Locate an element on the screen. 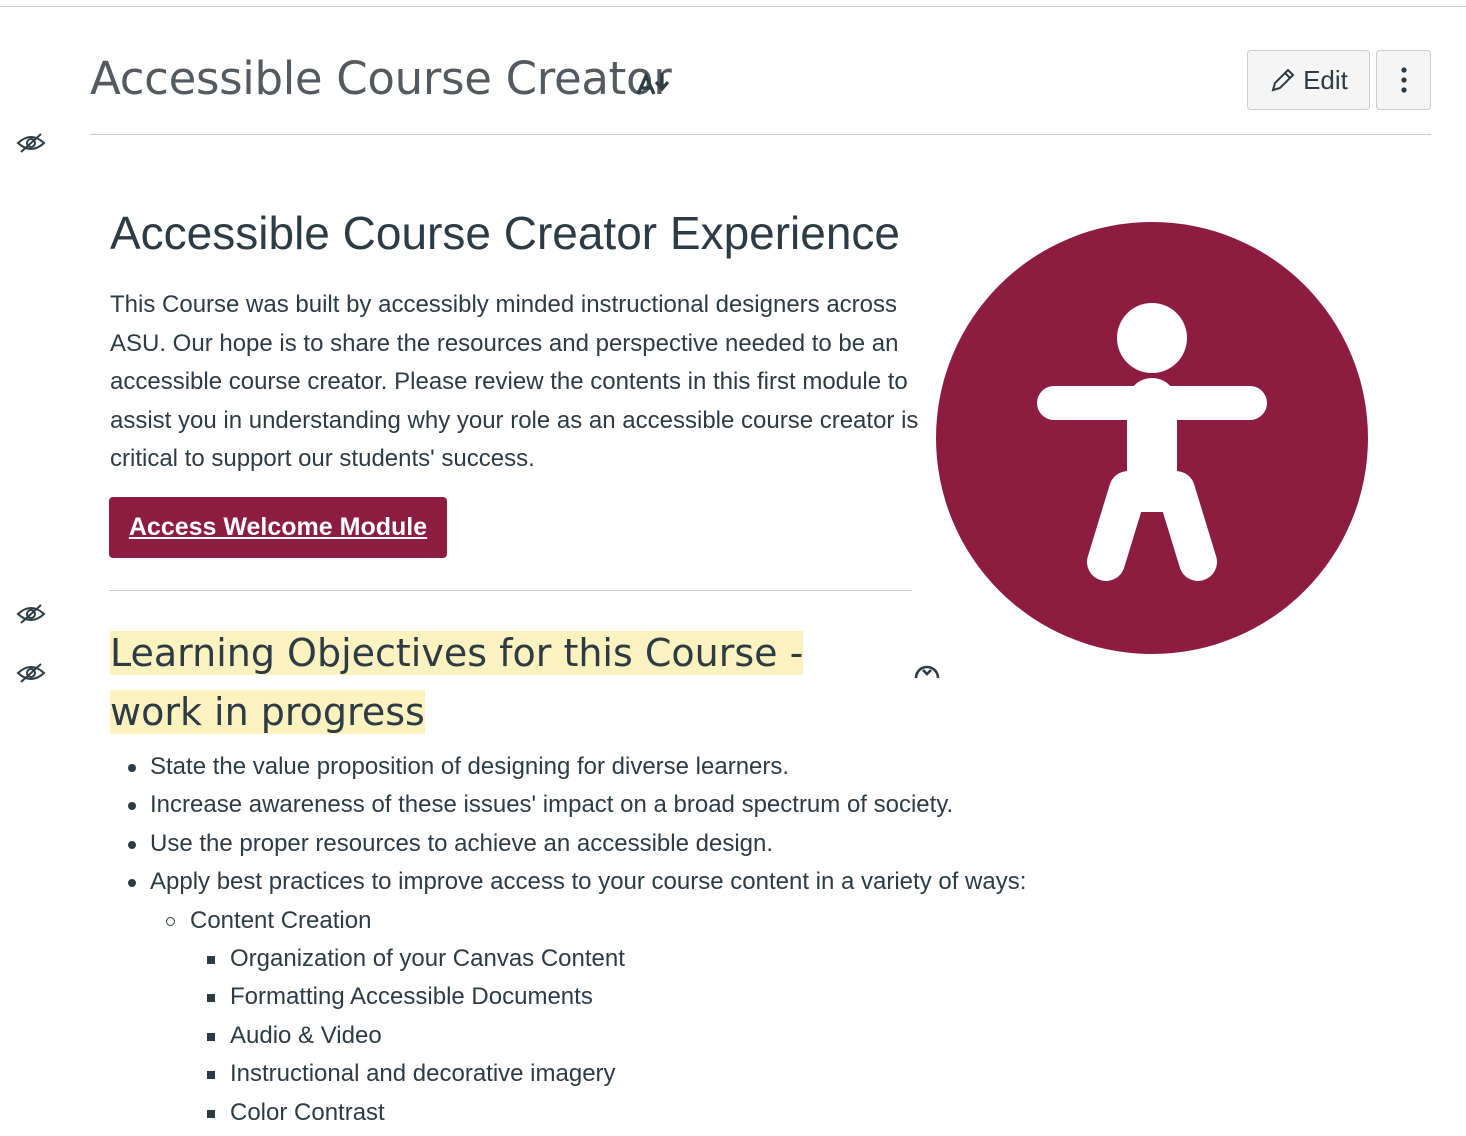 This screenshot has width=1466, height=1136. sub-sub-list-item: Organization of your Canvas Content is located at coordinates (710, 959).